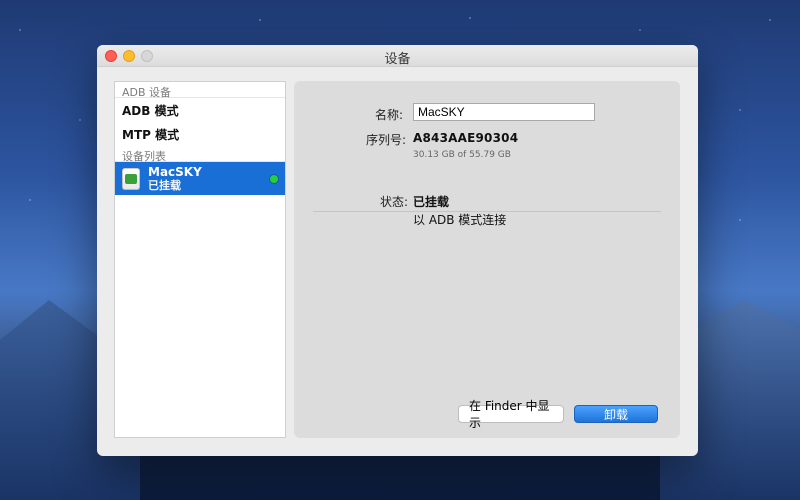 The width and height of the screenshot is (800, 500). I want to click on sidebar-section-adb-devices: ADB 设备, so click(200, 90).